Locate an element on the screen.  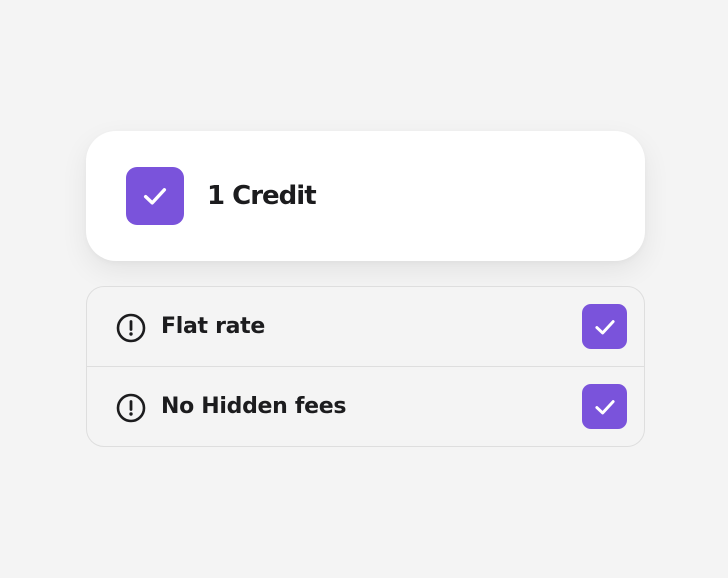
feature-row-no-hidden-fees: No Hidden fees is located at coordinates (365, 406).